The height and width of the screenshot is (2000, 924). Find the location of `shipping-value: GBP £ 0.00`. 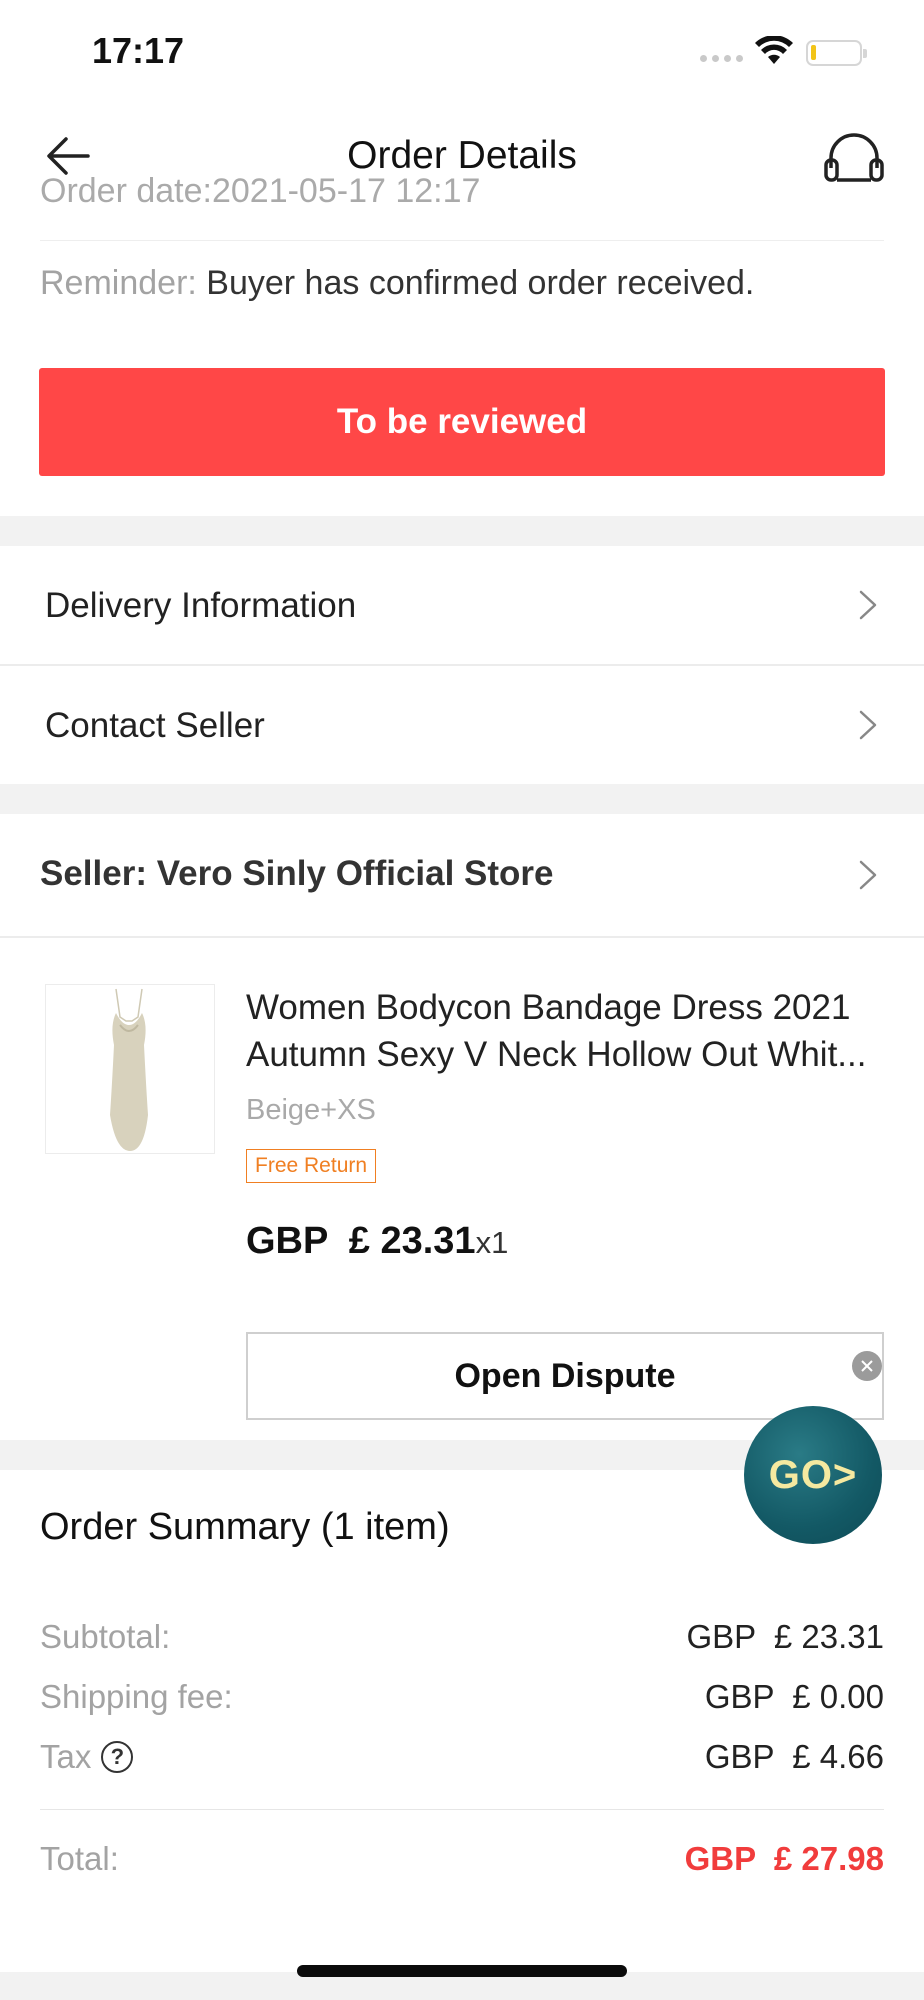

shipping-value: GBP £ 0.00 is located at coordinates (794, 1696).